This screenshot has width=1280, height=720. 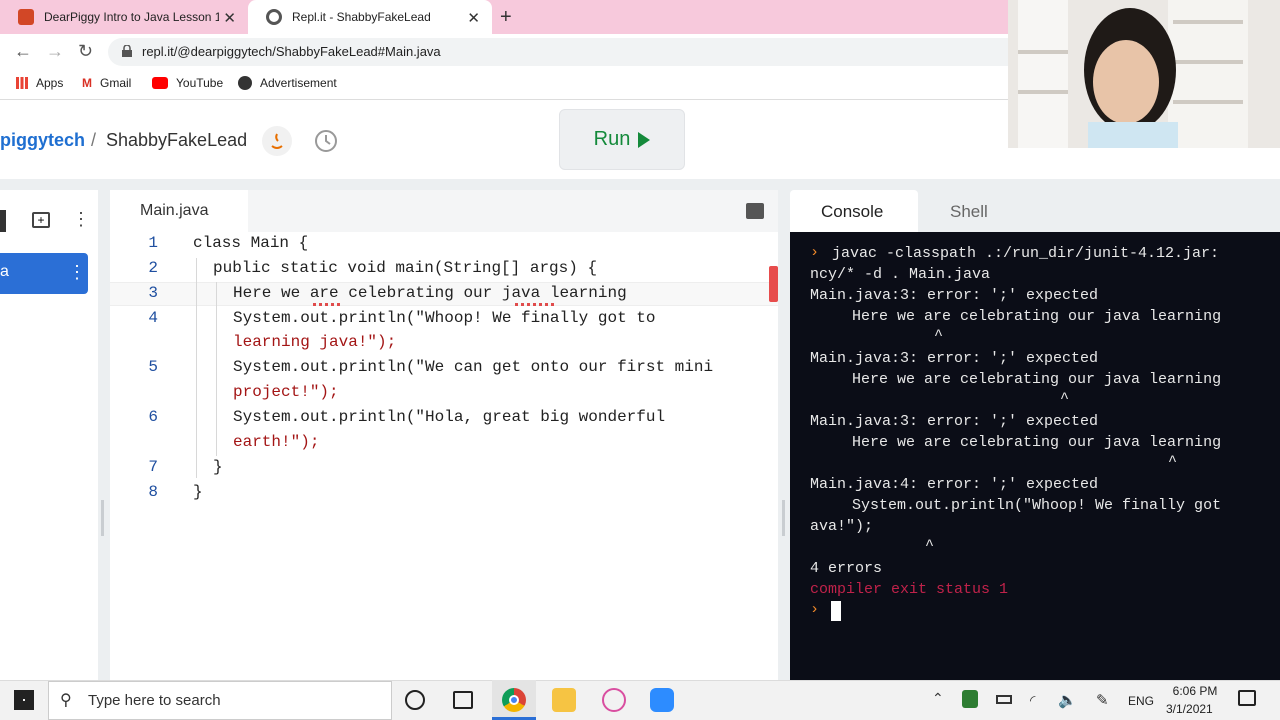 What do you see at coordinates (1004, 699) in the screenshot?
I see `battery-icon` at bounding box center [1004, 699].